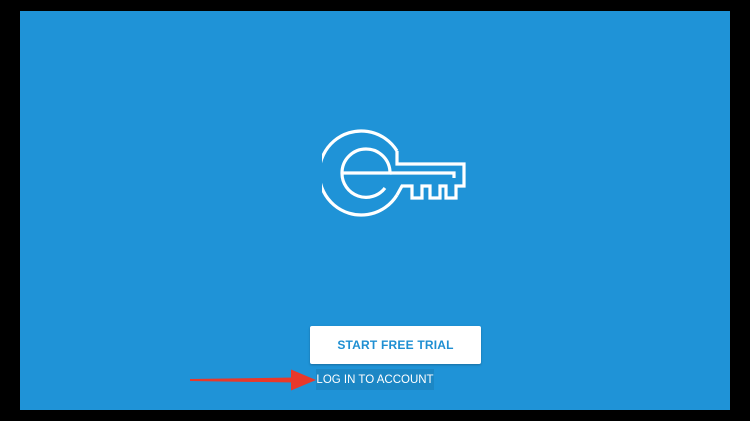  Describe the element at coordinates (395, 345) in the screenshot. I see `start-free-trial-button: START FREE TRIAL` at that location.